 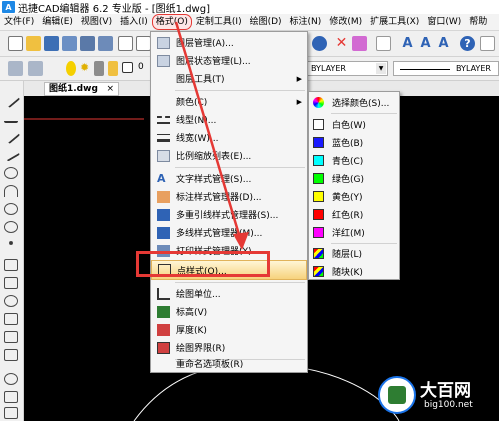 I want to click on document-icon, so click(x=143, y=43).